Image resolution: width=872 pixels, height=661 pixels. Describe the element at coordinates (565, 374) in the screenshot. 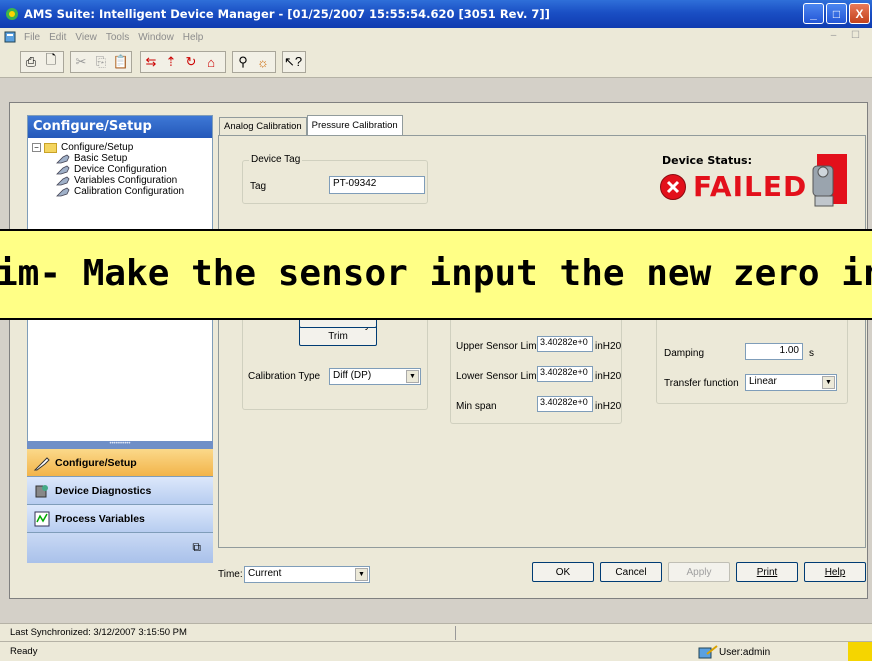

I see `lower-sensor-limit-field: 3.40282e+0` at that location.